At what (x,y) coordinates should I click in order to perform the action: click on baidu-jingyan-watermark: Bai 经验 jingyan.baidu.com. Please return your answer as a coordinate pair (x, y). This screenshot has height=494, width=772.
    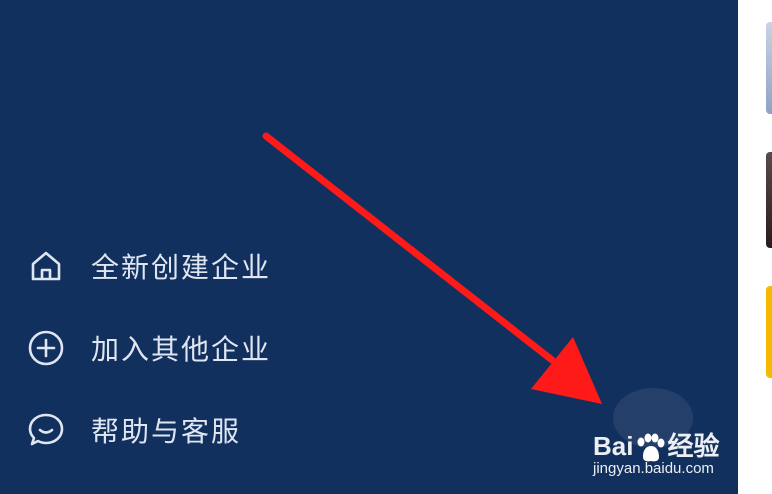
    Looking at the image, I should click on (668, 434).